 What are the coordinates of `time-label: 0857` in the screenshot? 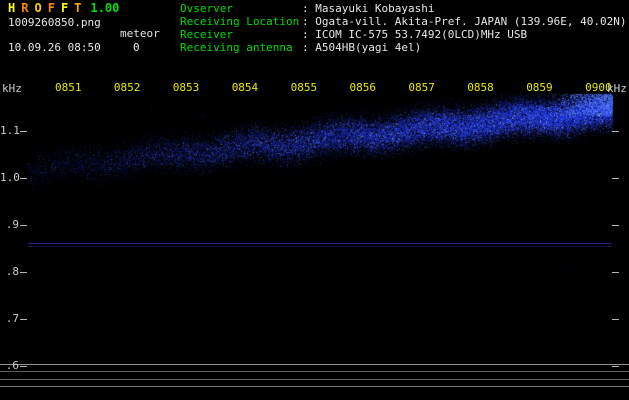 It's located at (421, 87).